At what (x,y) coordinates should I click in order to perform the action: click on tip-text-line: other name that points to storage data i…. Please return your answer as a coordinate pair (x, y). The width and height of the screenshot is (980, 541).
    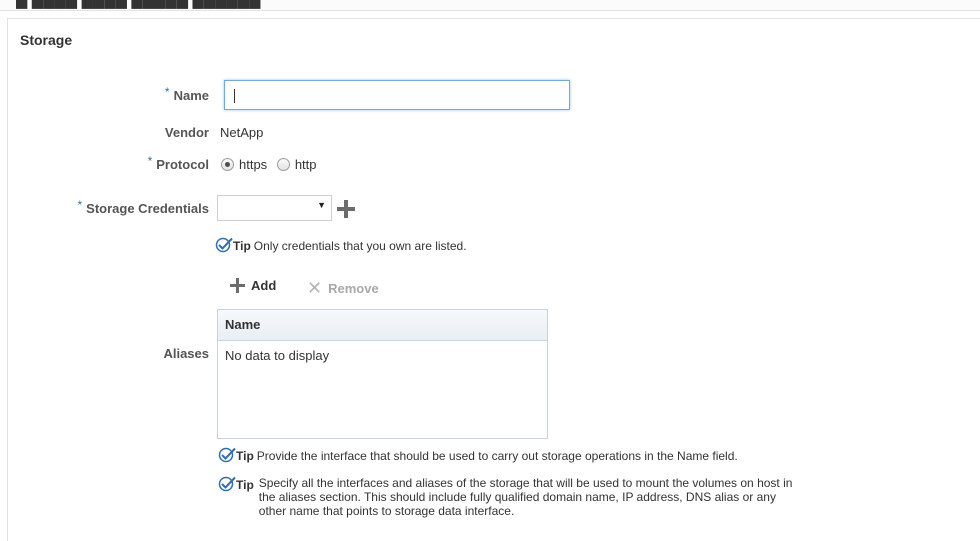
    Looking at the image, I should click on (386, 511).